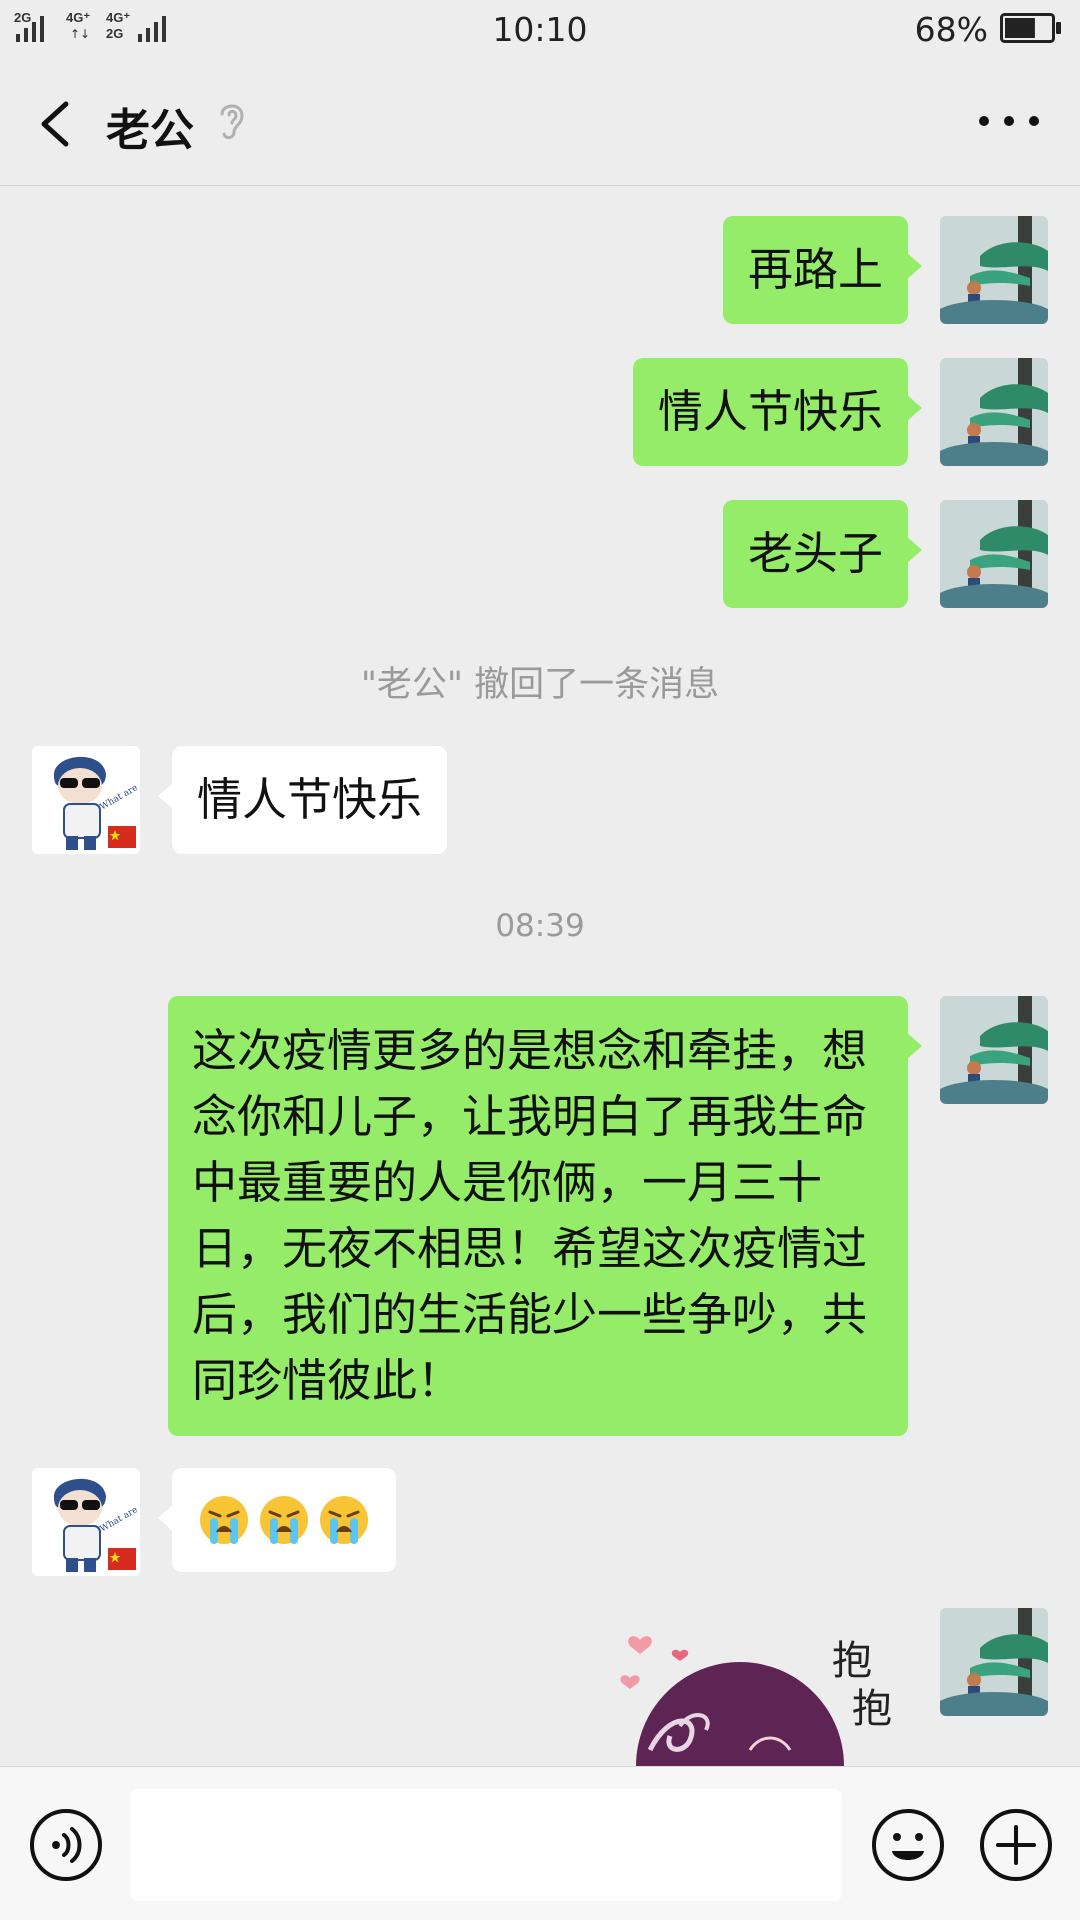 The width and height of the screenshot is (1080, 1920). I want to click on hug-sticker-image: 抱 抱, so click(756, 1701).